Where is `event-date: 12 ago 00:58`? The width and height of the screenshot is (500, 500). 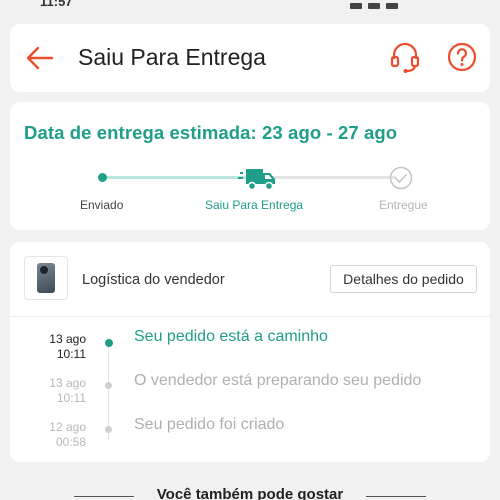 event-date: 12 ago 00:58 is located at coordinates (67, 434).